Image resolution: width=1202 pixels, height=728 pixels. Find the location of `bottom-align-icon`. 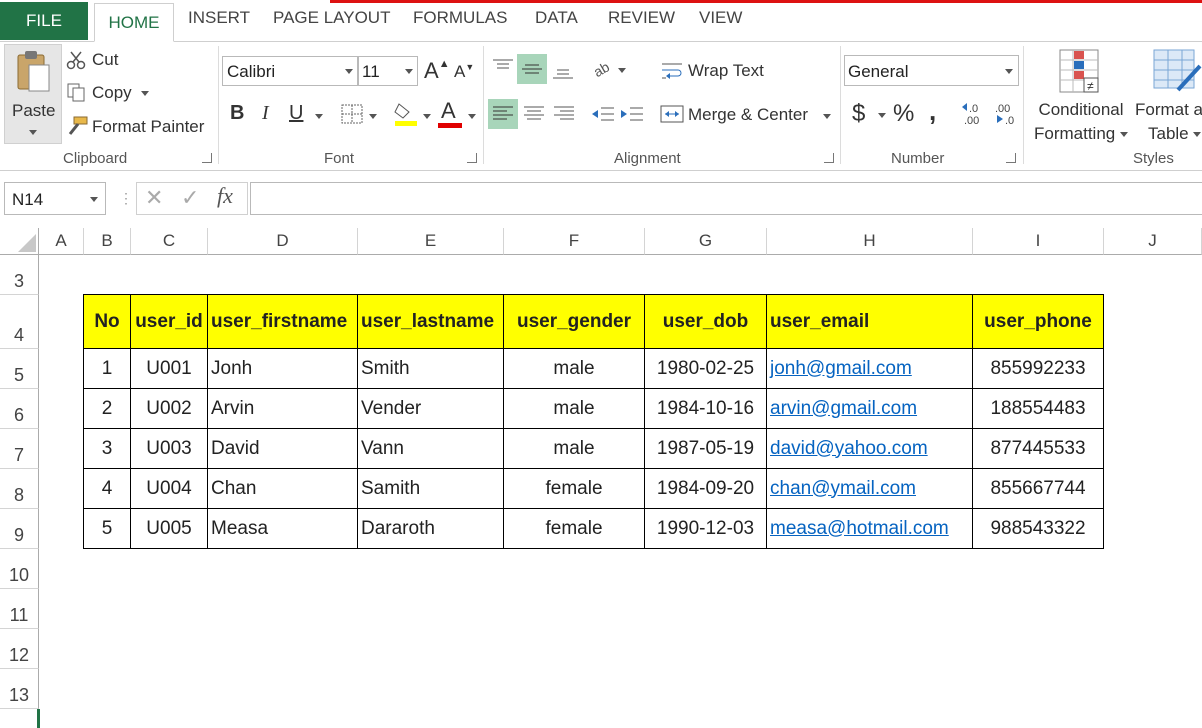

bottom-align-icon is located at coordinates (563, 71).